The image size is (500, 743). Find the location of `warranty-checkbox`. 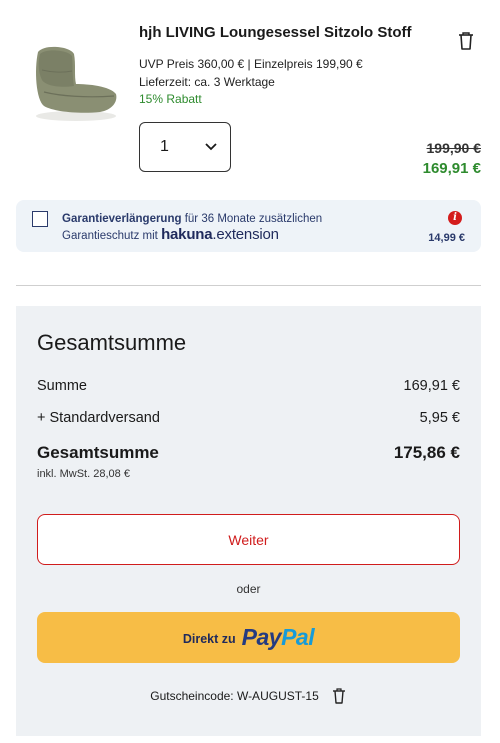

warranty-checkbox is located at coordinates (40, 219).